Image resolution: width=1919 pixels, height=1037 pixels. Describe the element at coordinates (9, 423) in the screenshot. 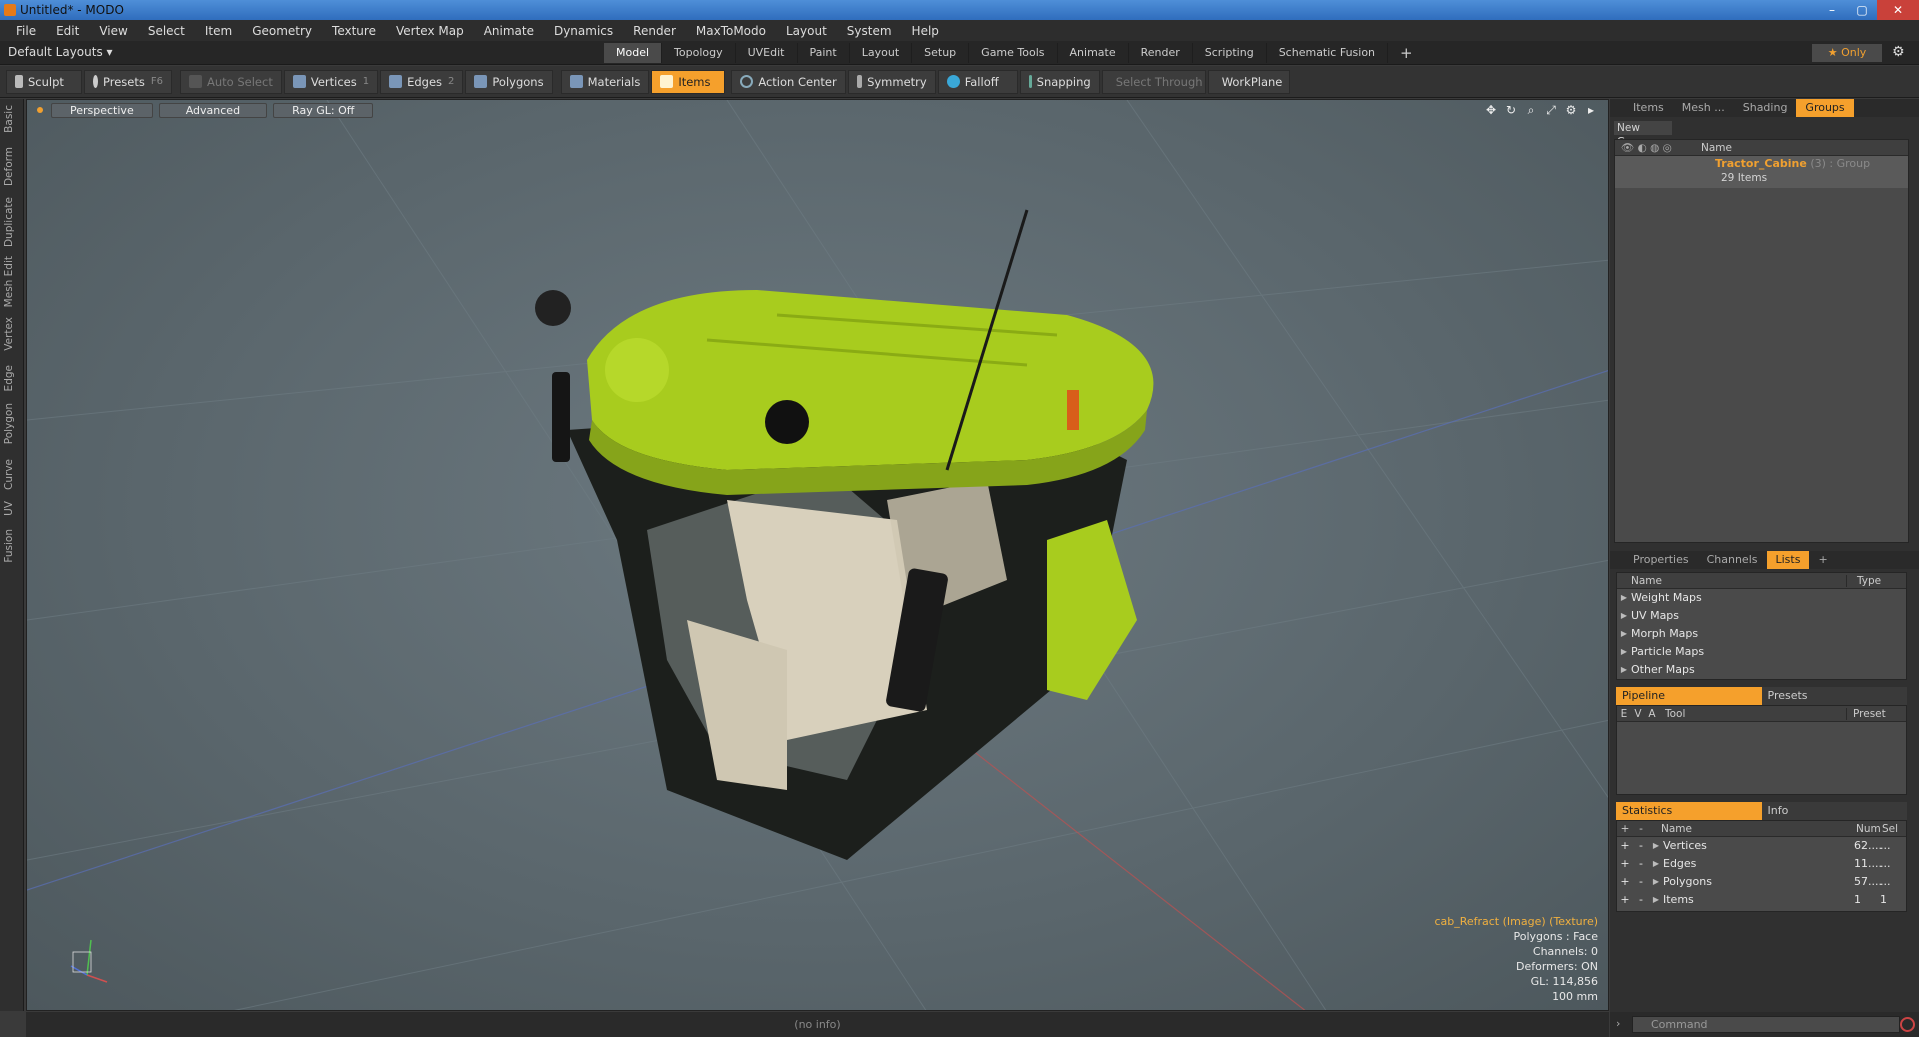

I see `left-tab-polygon: Polygon` at that location.